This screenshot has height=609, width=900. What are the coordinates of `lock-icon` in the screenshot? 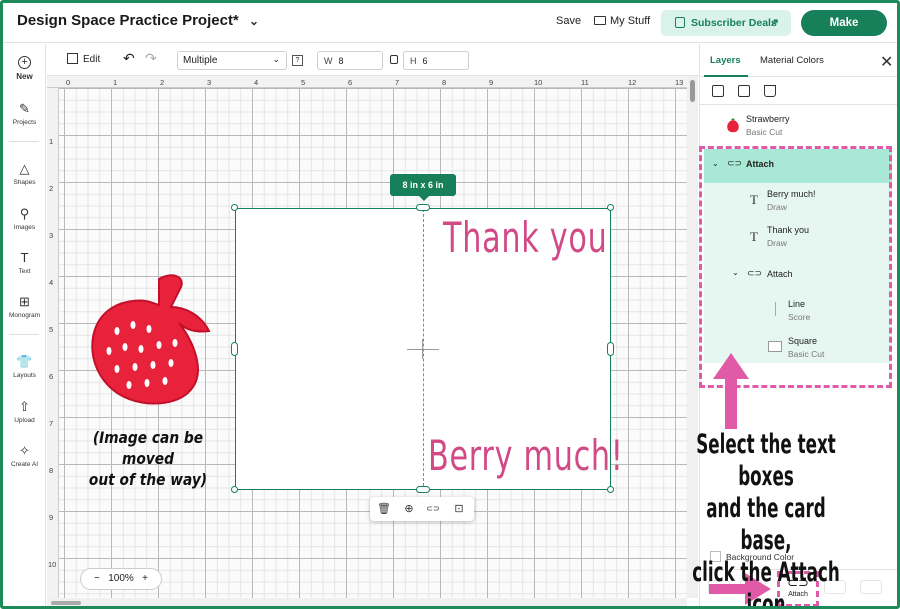 It's located at (394, 59).